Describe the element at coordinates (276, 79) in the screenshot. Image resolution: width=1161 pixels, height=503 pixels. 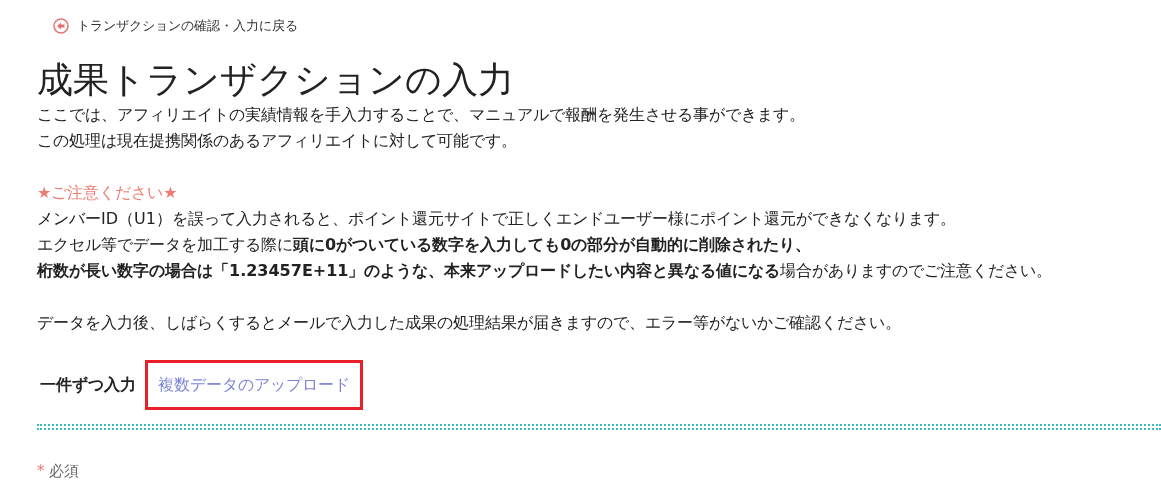
I see `page-title: 成果トランザクションの入力` at that location.